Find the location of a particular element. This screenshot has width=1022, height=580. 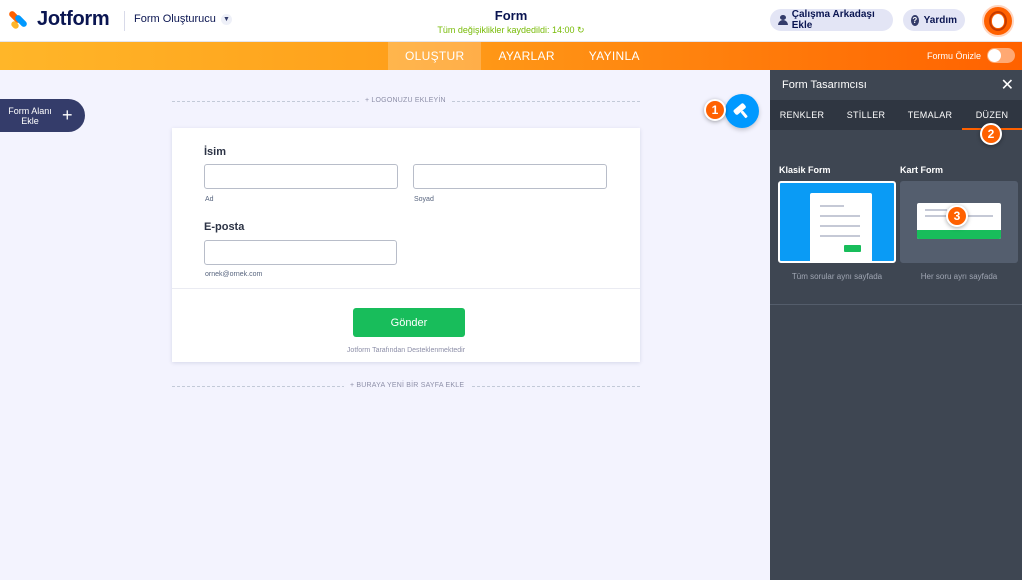

panel-divider is located at coordinates (896, 304).